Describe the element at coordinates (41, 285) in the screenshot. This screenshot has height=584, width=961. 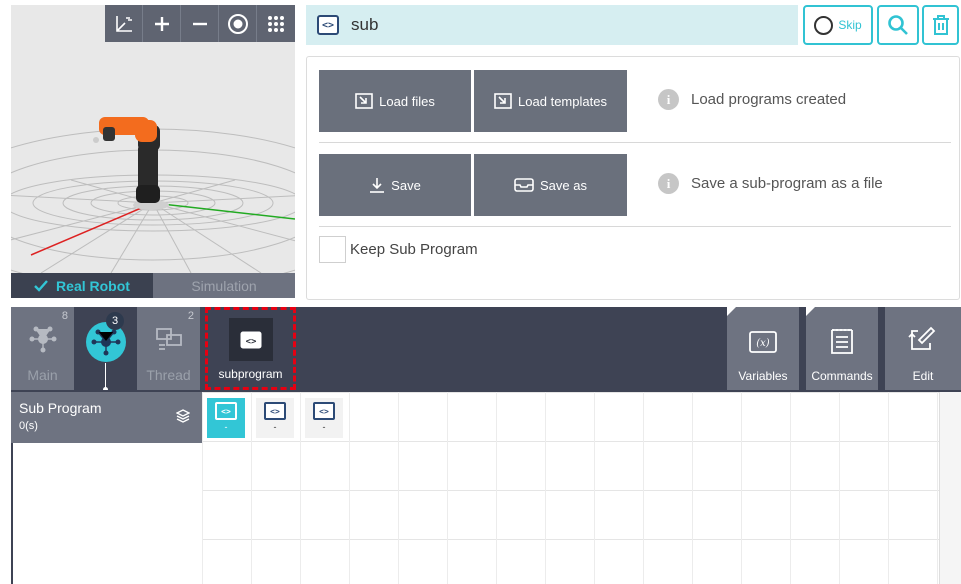
I see `check-icon` at that location.